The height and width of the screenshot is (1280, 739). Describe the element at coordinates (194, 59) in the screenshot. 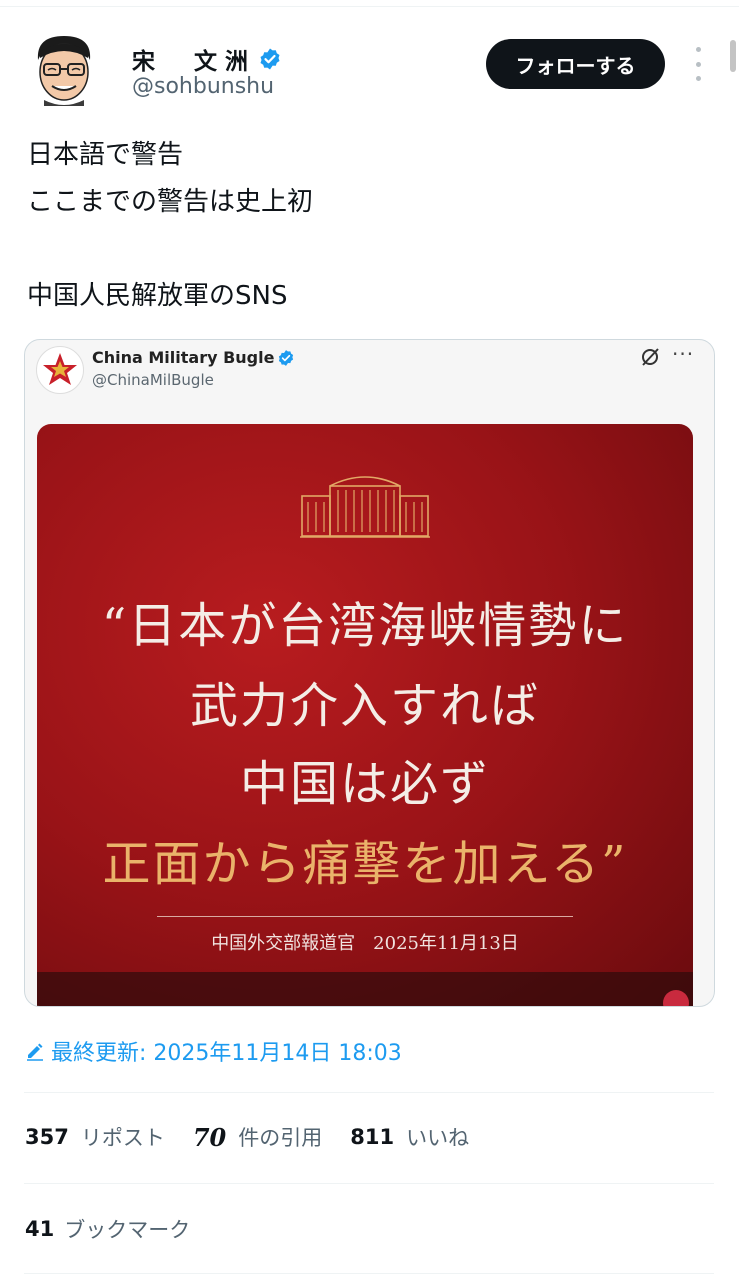

I see `author-name: 宋 文洲` at that location.